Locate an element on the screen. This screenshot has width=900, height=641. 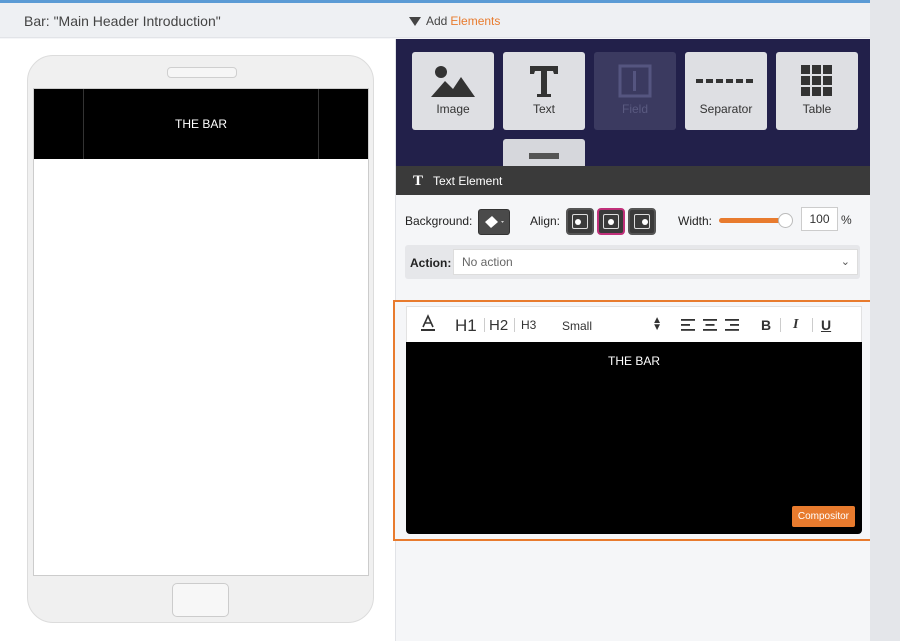
add-label: Add is located at coordinates (437, 21).